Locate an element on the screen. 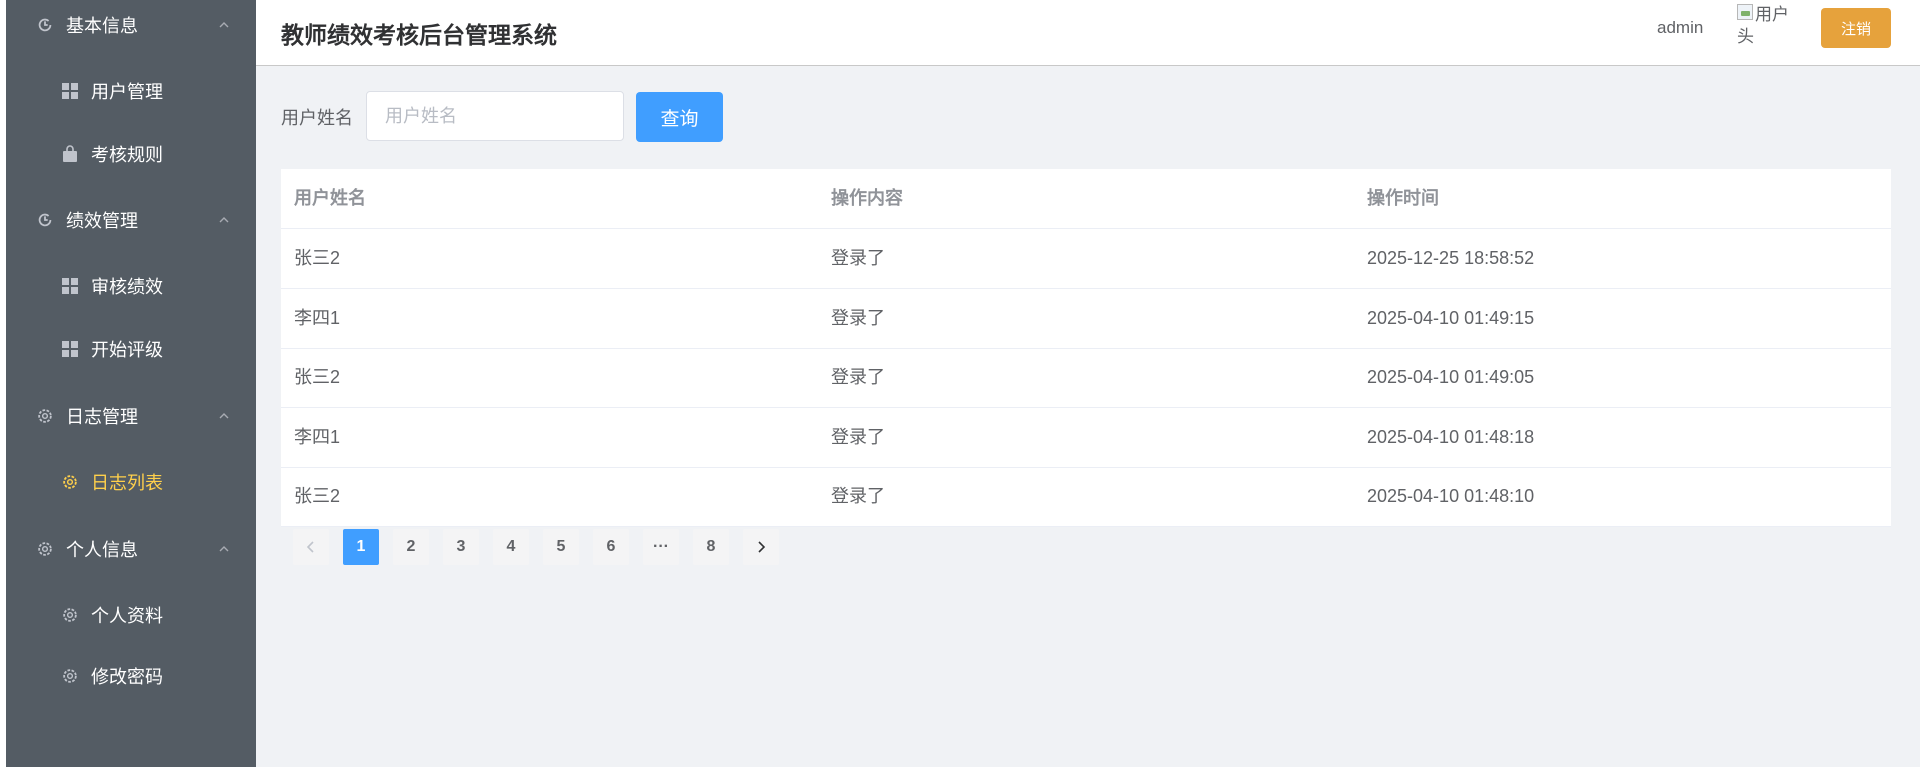 This screenshot has height=767, width=1920. menu-item-label: 审核绩效 is located at coordinates (127, 287).